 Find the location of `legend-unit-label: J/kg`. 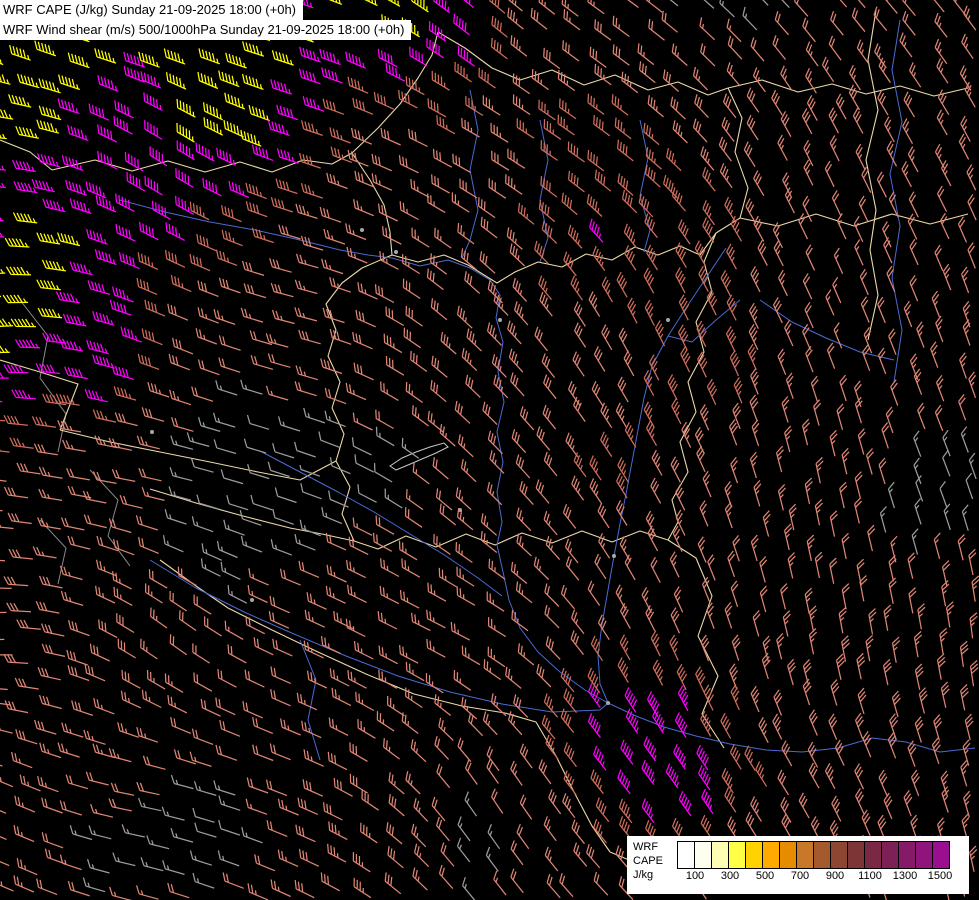

legend-unit-label: J/kg is located at coordinates (643, 875).